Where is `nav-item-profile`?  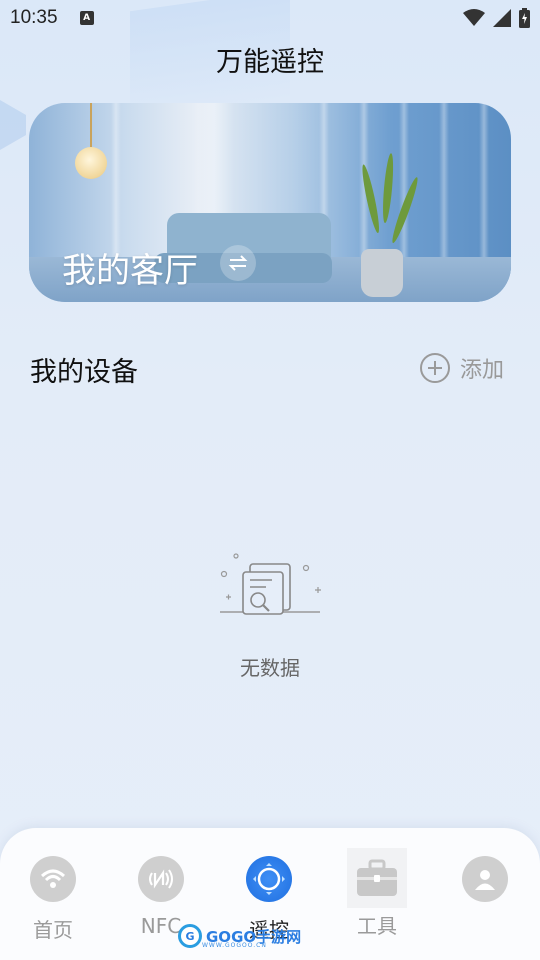
nav-item-profile is located at coordinates (485, 885).